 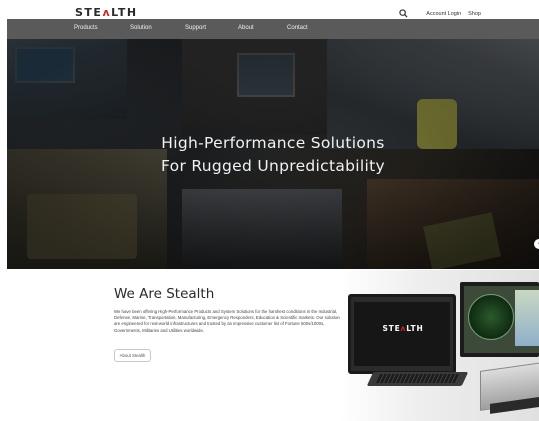 I want to click on slider-next-button: ‹, so click(x=536, y=244).